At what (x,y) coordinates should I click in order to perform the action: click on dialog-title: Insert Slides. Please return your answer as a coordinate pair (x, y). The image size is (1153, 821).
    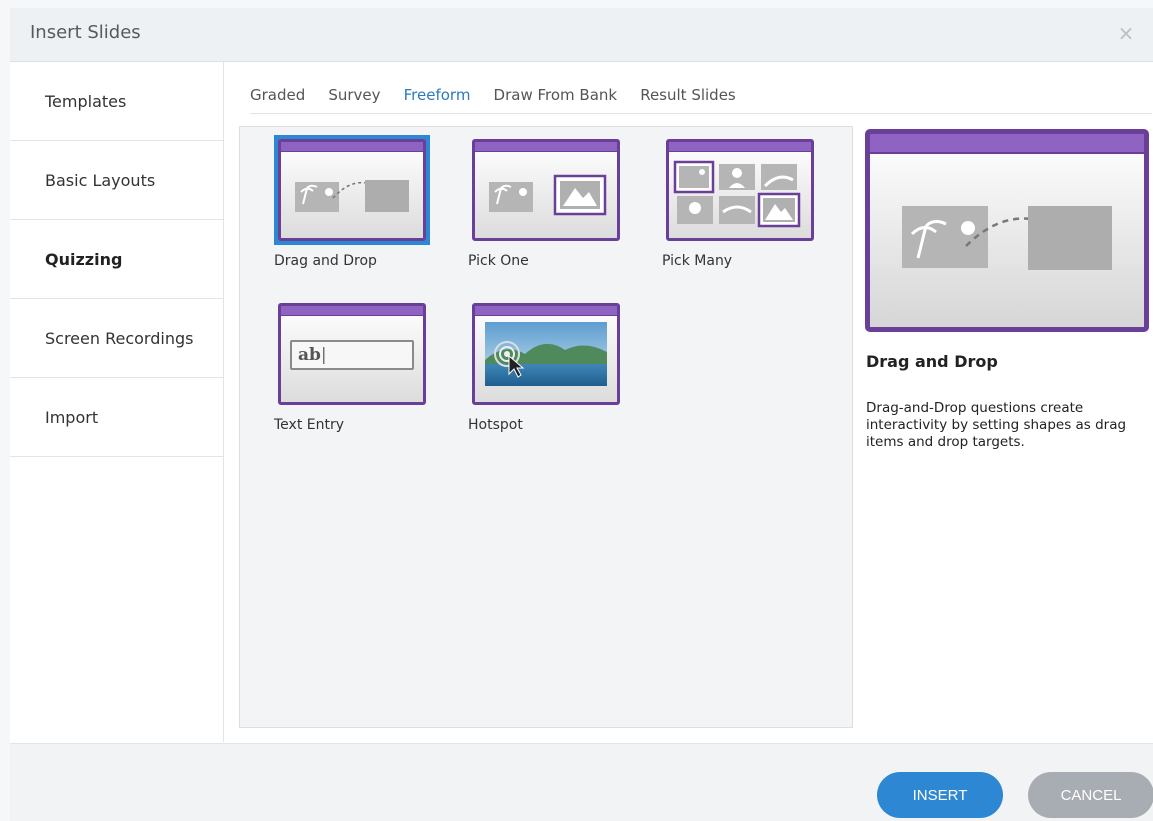
    Looking at the image, I should click on (85, 32).